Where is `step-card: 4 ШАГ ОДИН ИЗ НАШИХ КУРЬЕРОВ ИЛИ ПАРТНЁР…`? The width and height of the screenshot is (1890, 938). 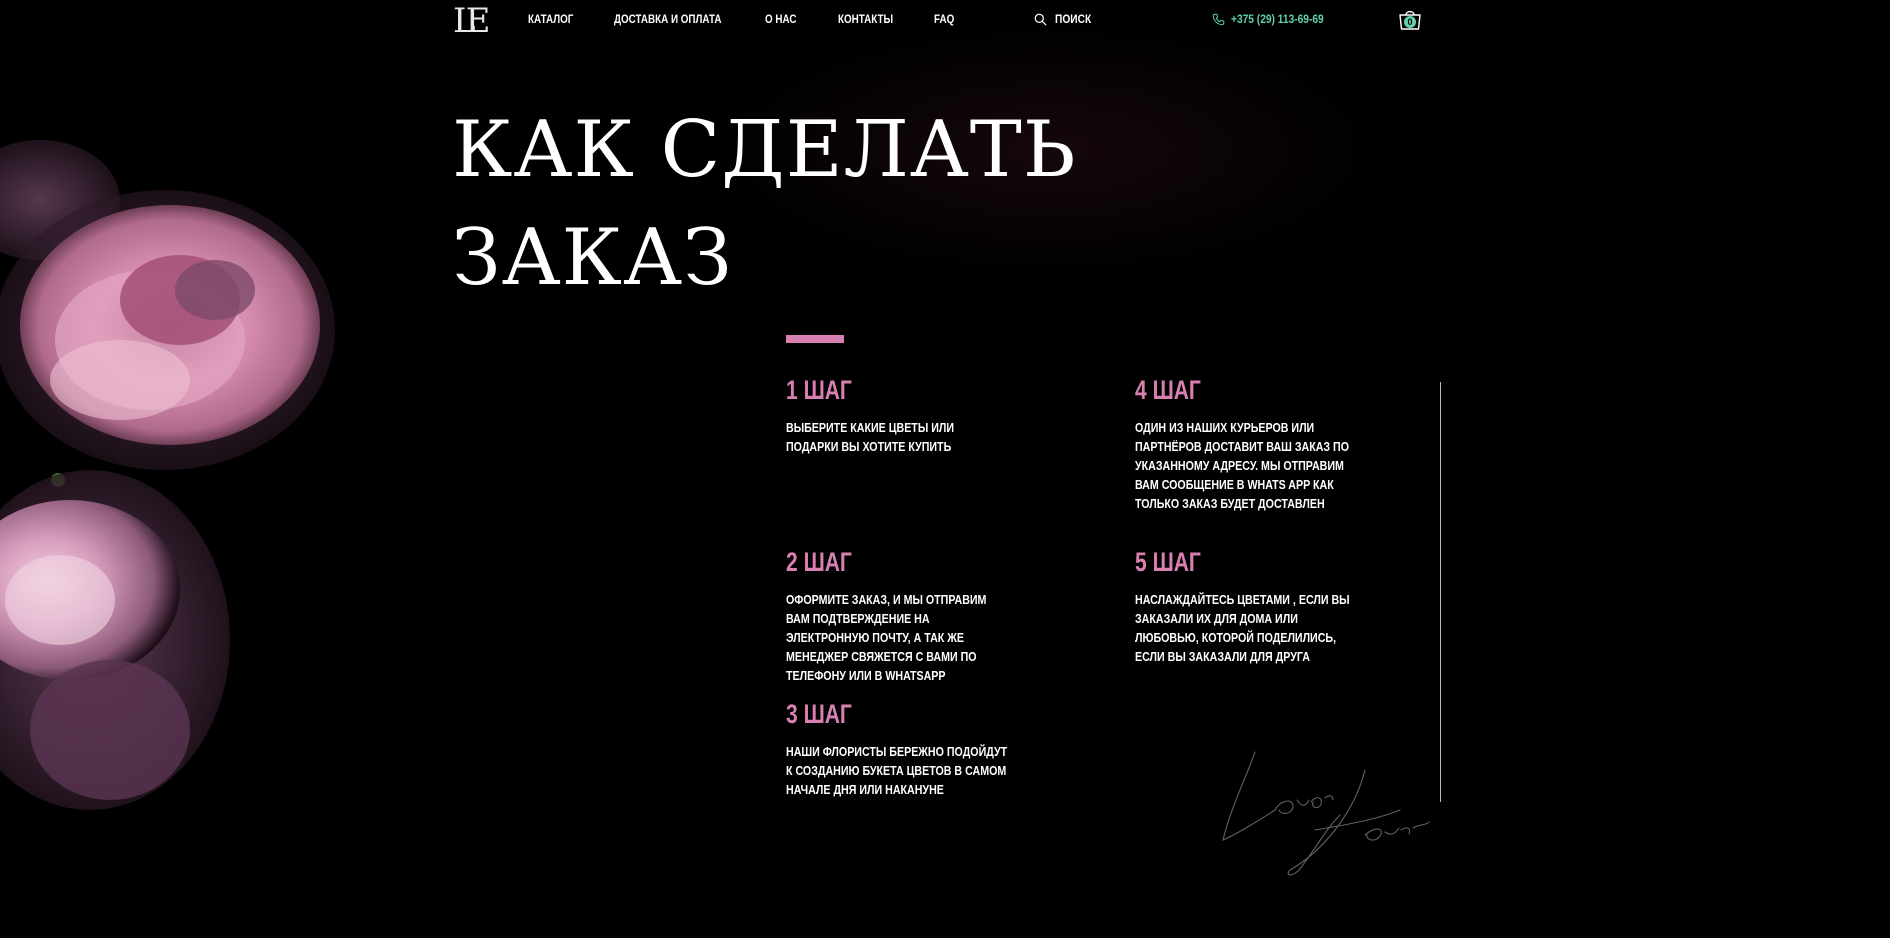 step-card: 4 ШАГ ОДИН ИЗ НАШИХ КУРЬЕРОВ ИЛИ ПАРТНЁР… is located at coordinates (1255, 443).